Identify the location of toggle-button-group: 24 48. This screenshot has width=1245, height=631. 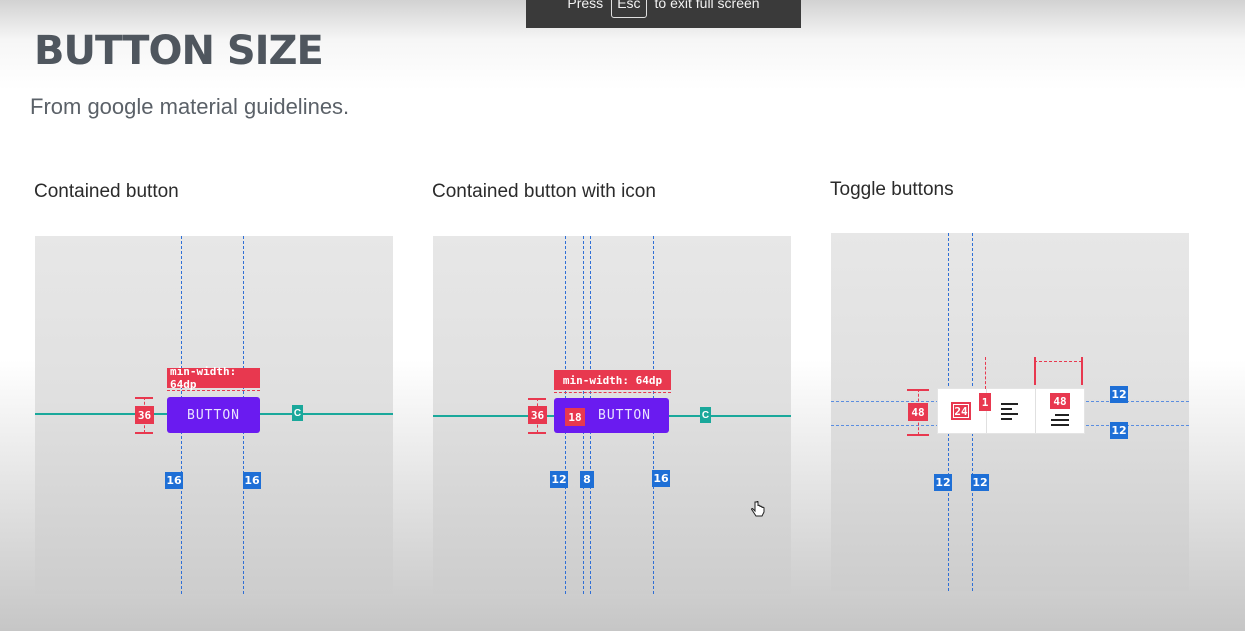
(1011, 411).